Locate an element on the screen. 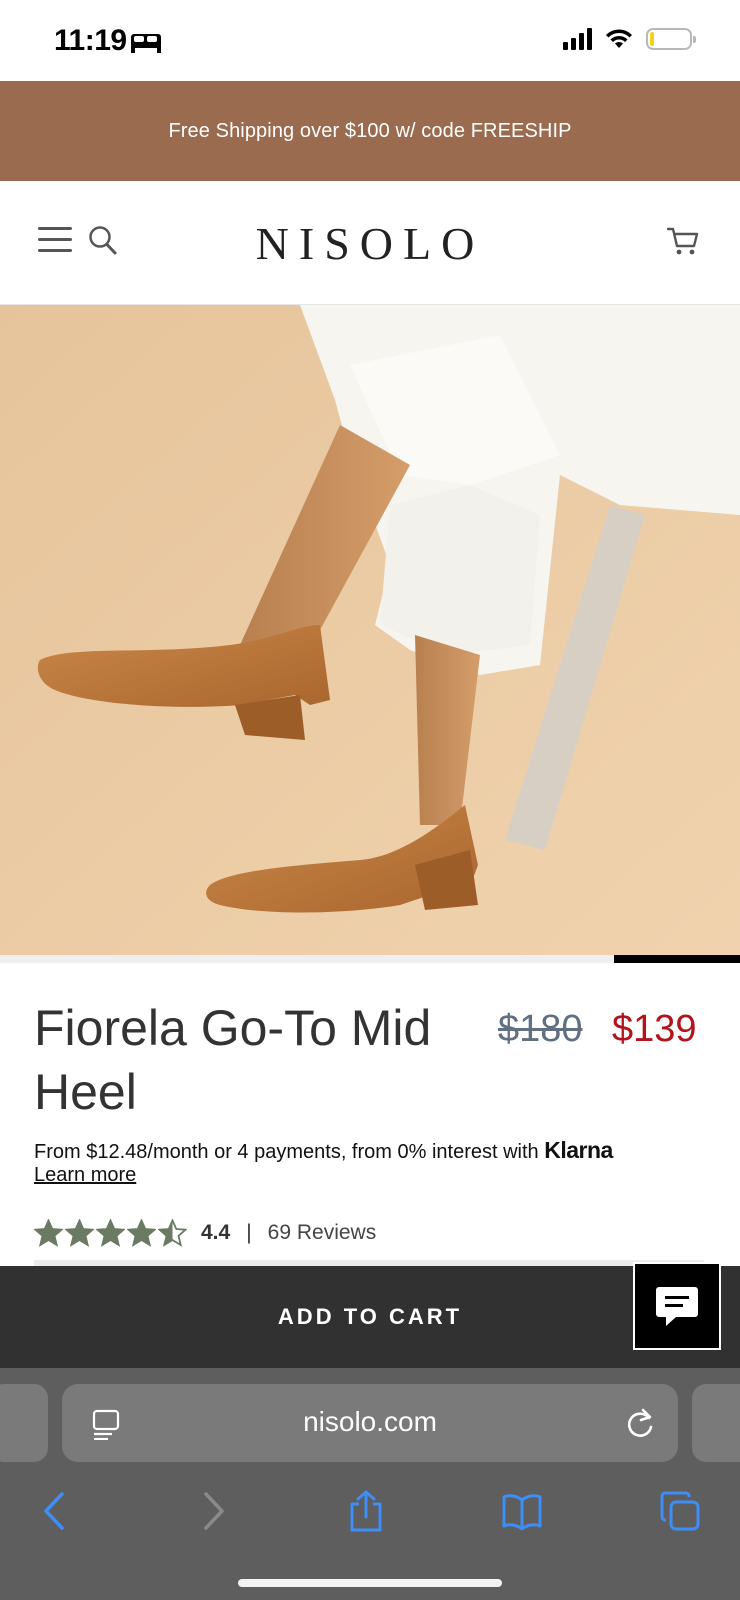 This screenshot has height=1600, width=740. site-logo: NISOLO is located at coordinates (370, 243).